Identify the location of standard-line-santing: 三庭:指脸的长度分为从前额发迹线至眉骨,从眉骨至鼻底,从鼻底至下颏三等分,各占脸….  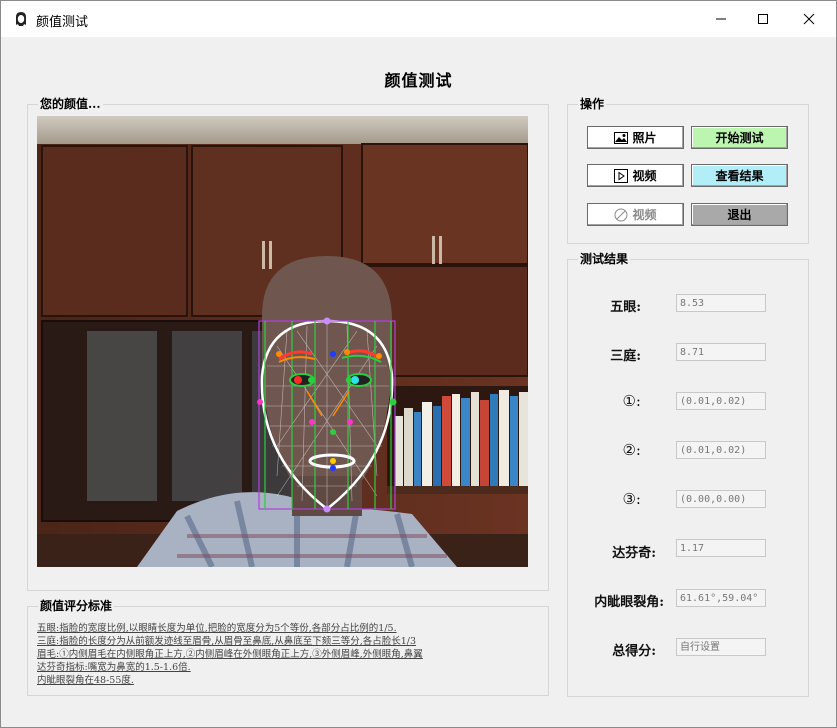
(227, 641).